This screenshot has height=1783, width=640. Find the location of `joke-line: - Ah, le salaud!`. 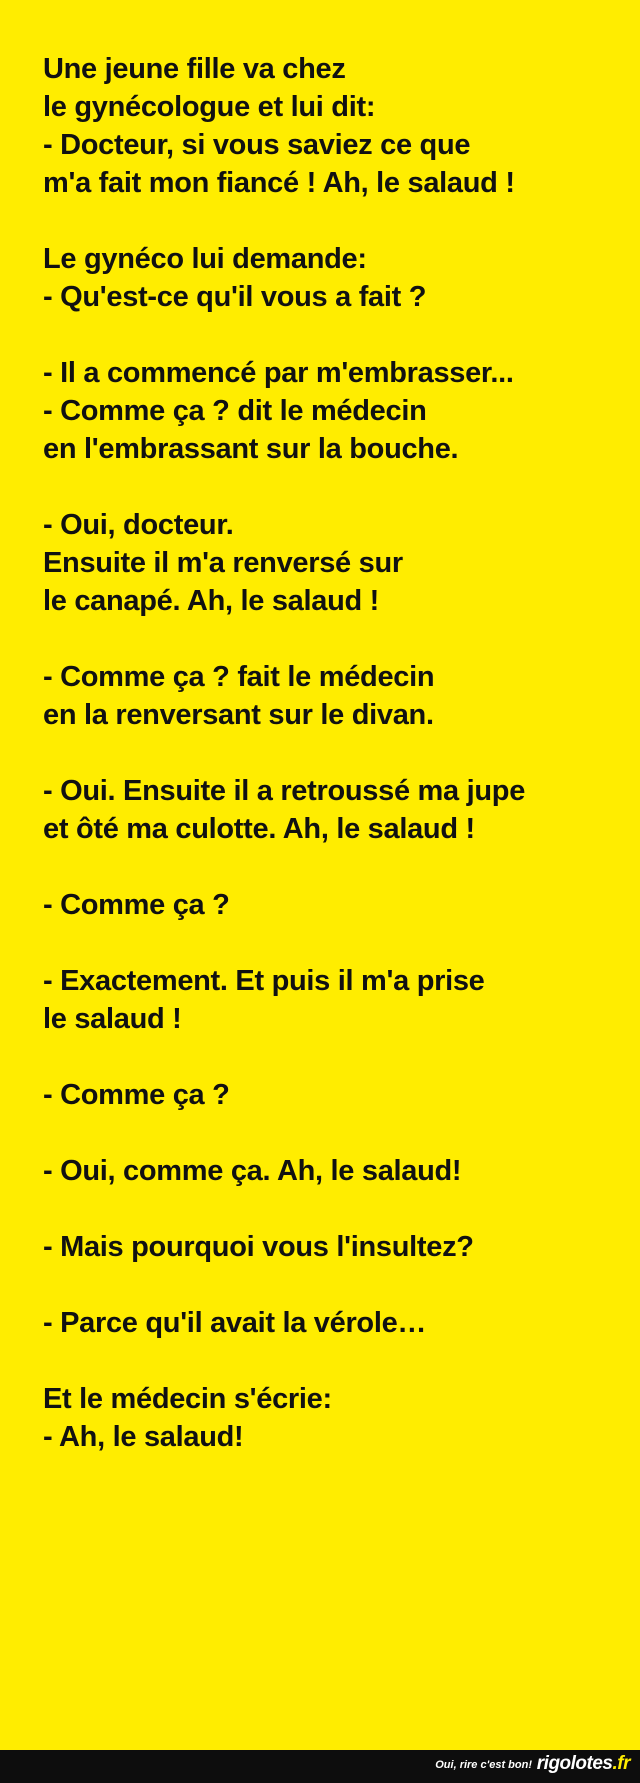

joke-line: - Ah, le salaud! is located at coordinates (143, 1437).